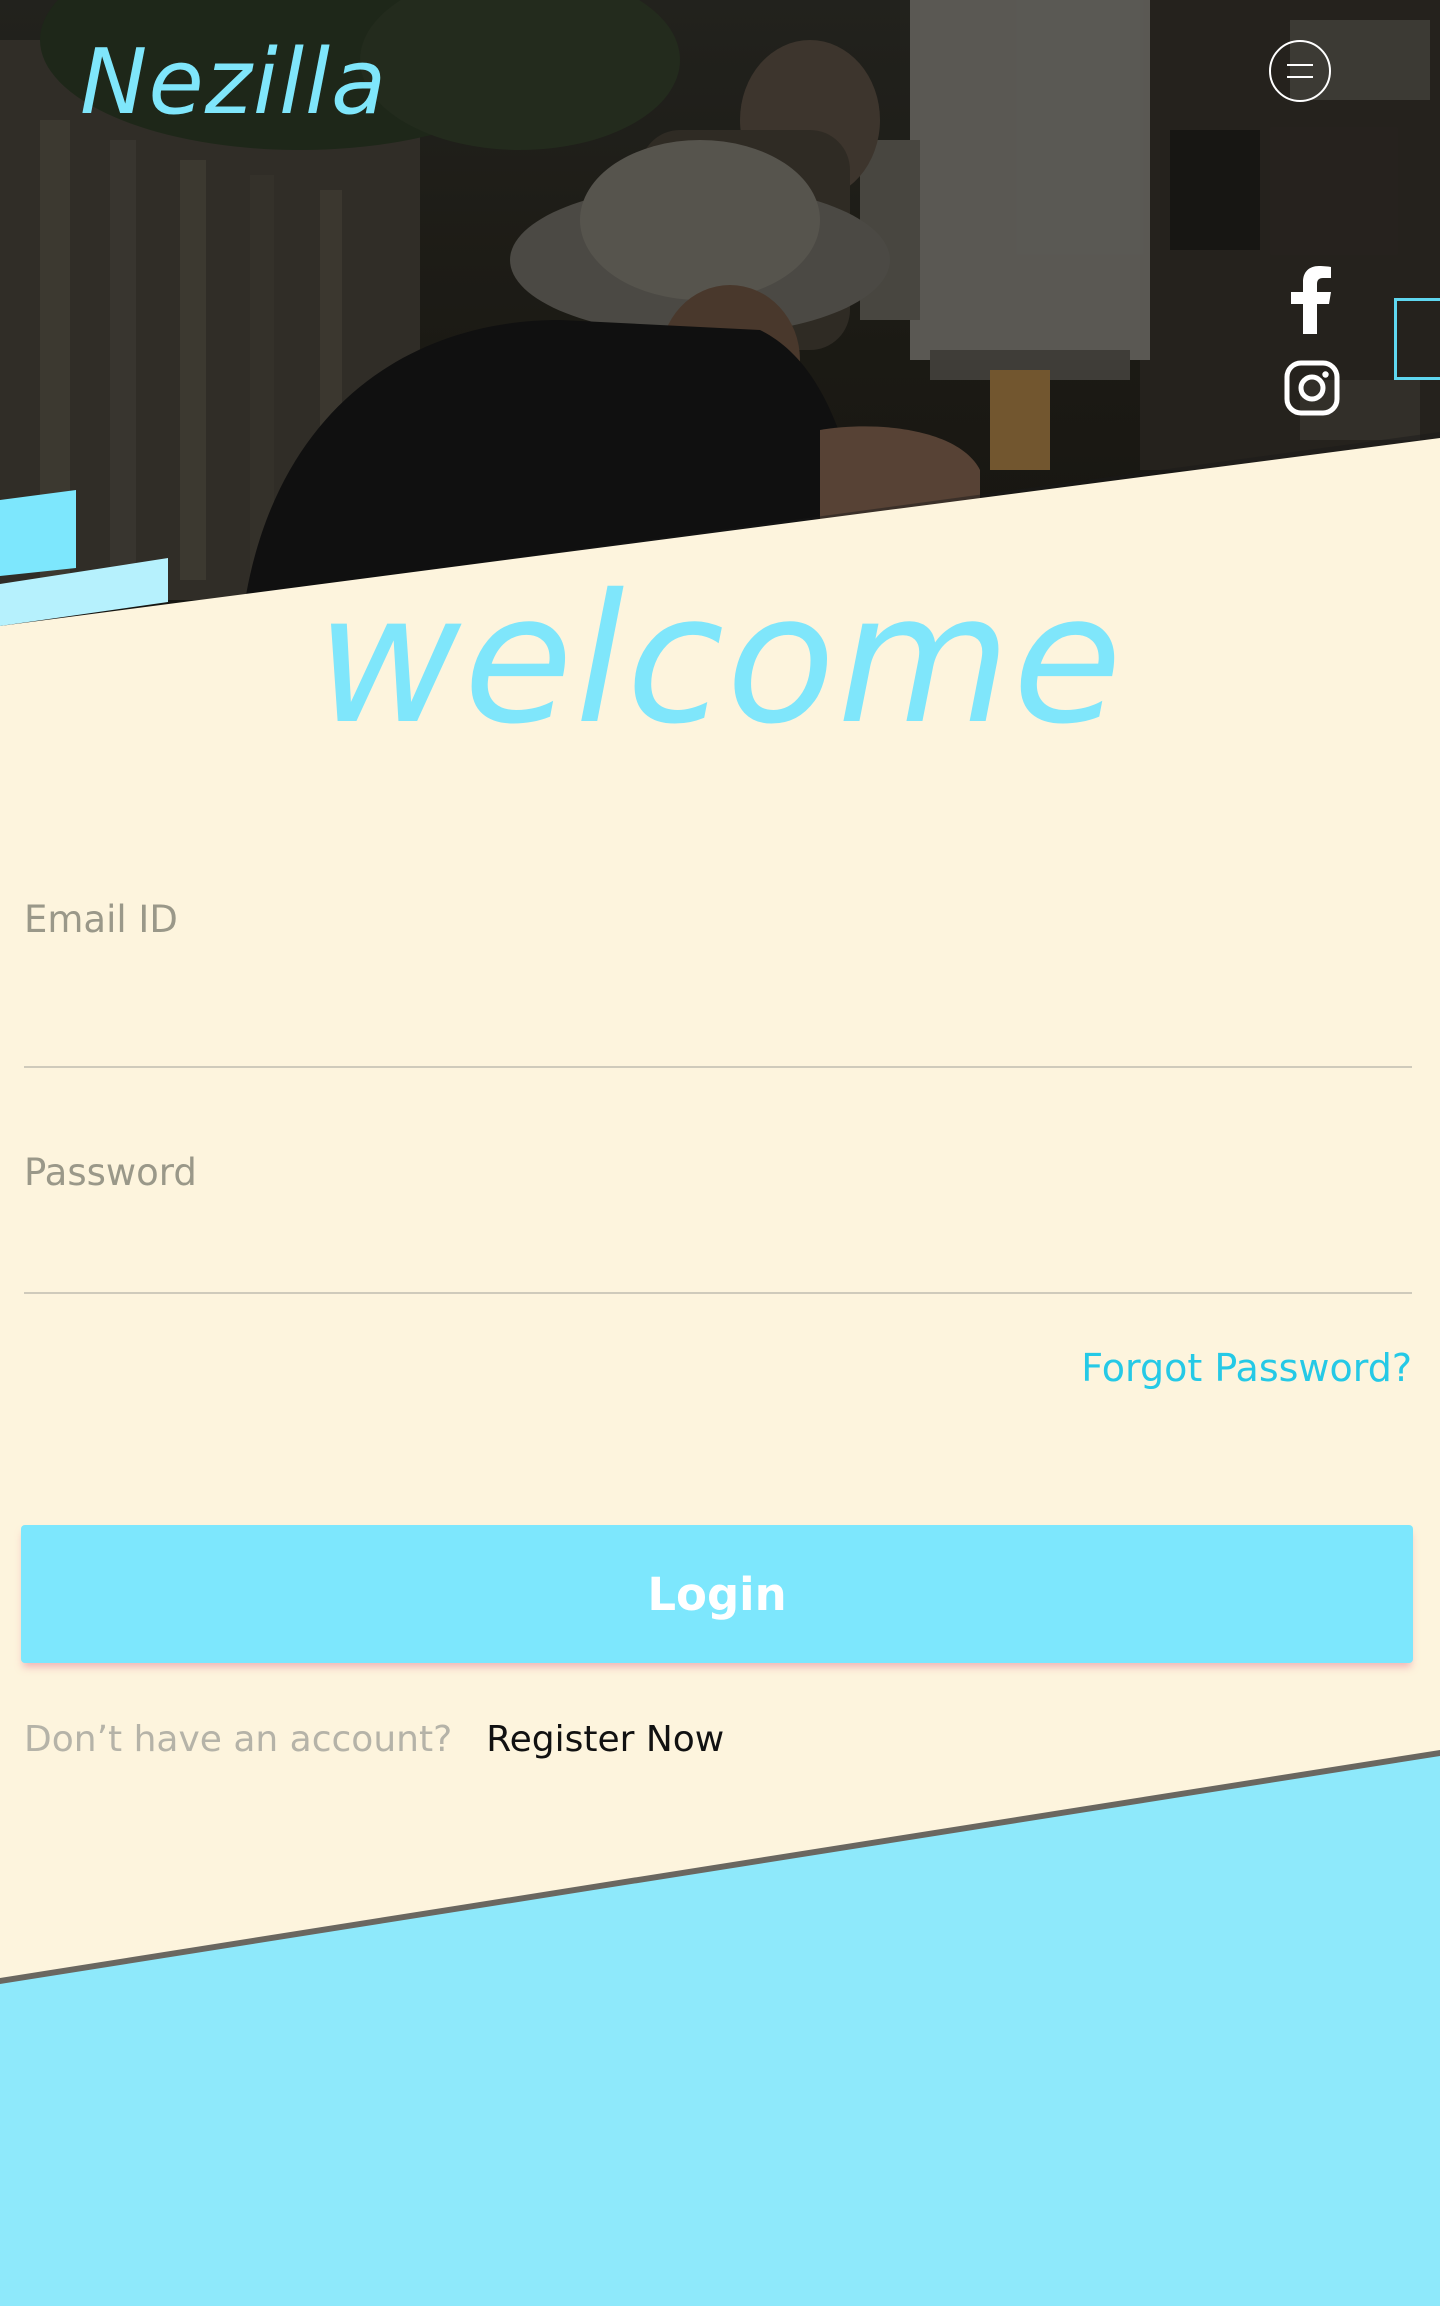 The image size is (1440, 2306). I want to click on password-input, so click(718, 1221).